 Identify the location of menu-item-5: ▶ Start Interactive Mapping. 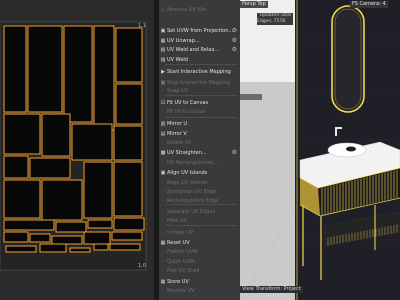
(199, 71).